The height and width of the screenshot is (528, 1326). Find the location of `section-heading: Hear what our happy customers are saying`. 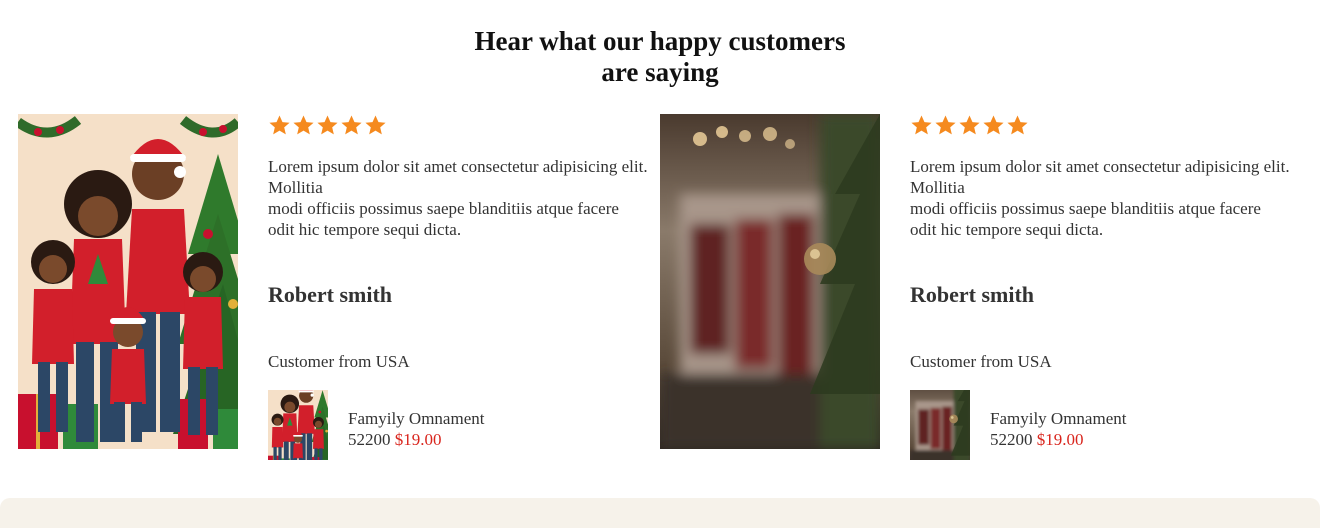

section-heading: Hear what our happy customers are saying is located at coordinates (660, 57).